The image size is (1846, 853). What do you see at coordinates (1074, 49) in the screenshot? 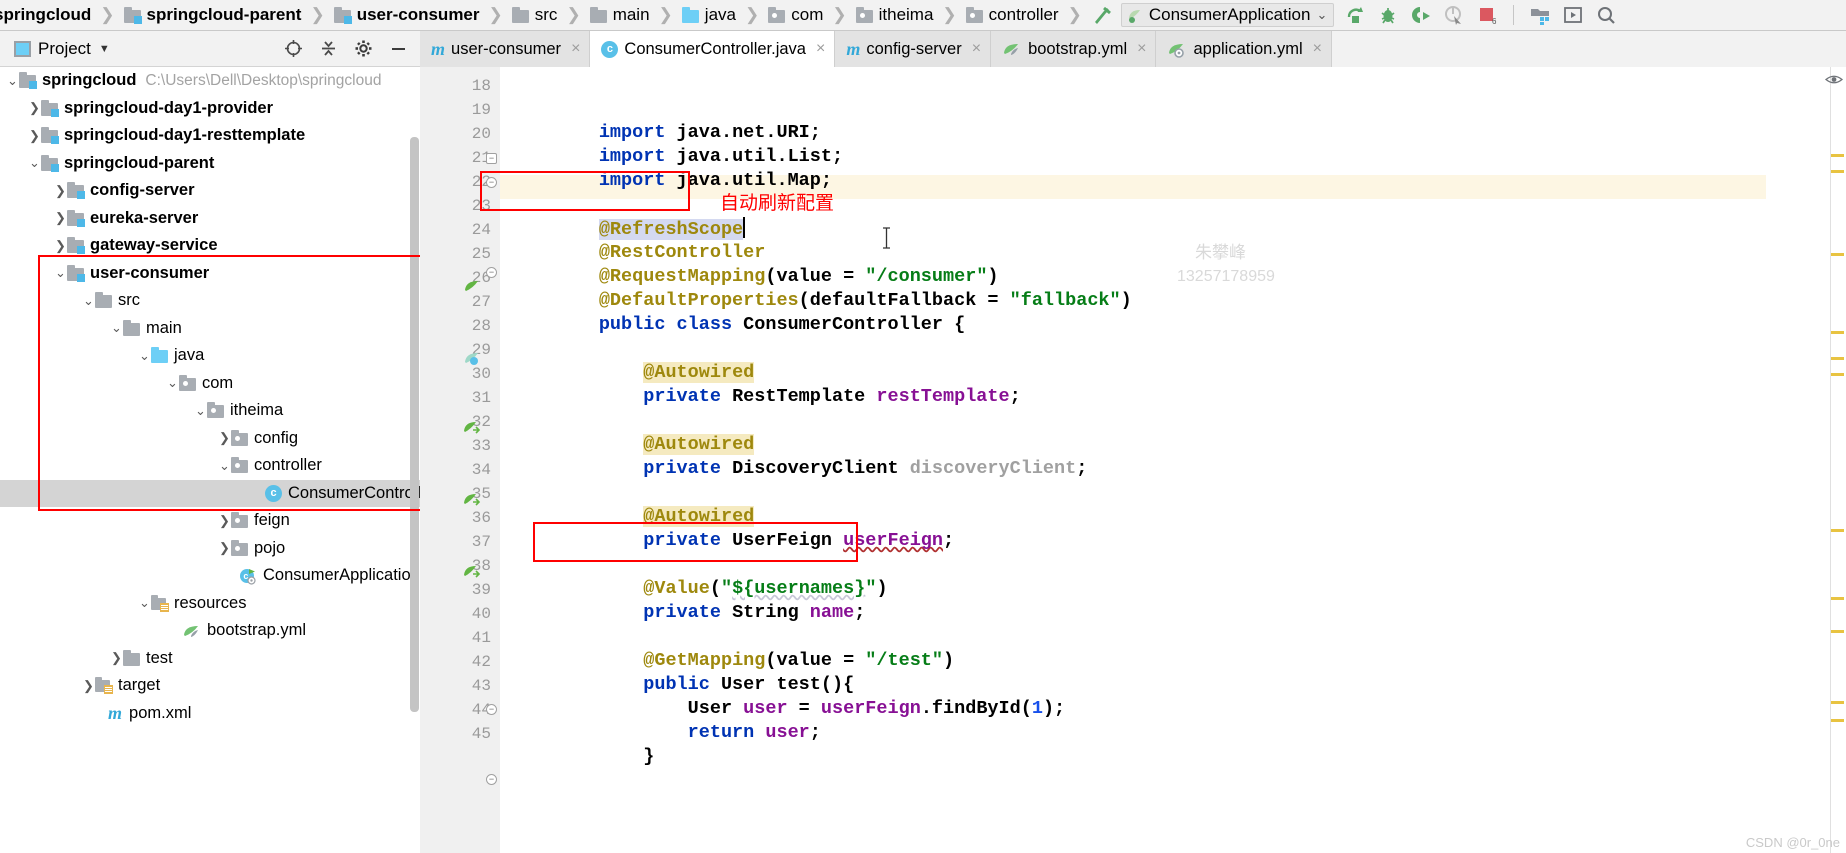
I see `tab-bootstrap-yml: bootstrap.yml ×` at bounding box center [1074, 49].